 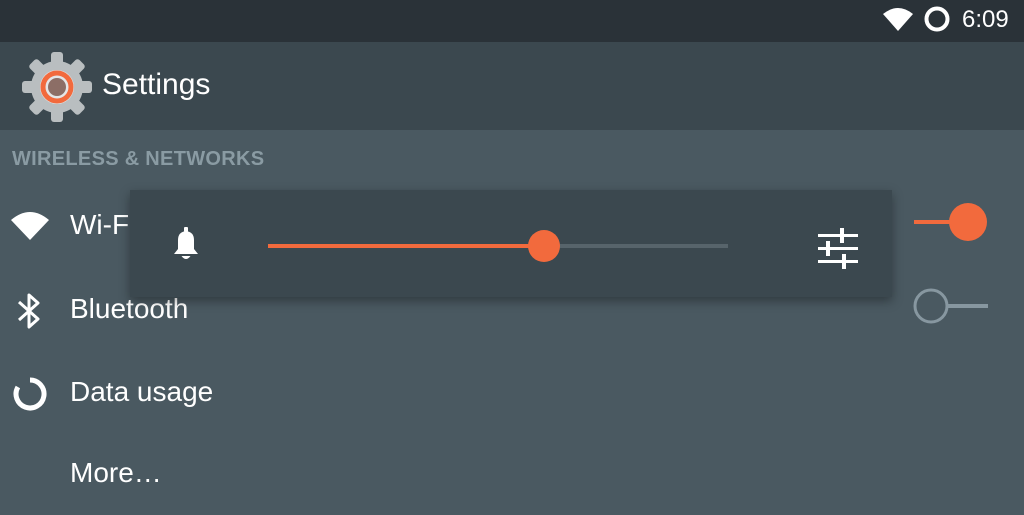 What do you see at coordinates (30, 396) in the screenshot?
I see `data-usage-icon` at bounding box center [30, 396].